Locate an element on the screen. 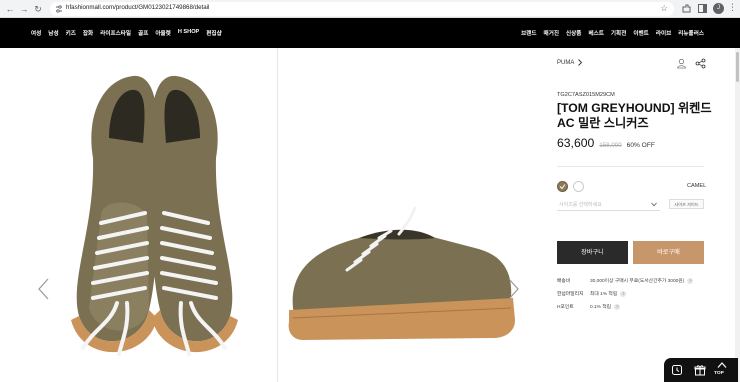 This screenshot has width=740, height=382. check-icon is located at coordinates (562, 187).